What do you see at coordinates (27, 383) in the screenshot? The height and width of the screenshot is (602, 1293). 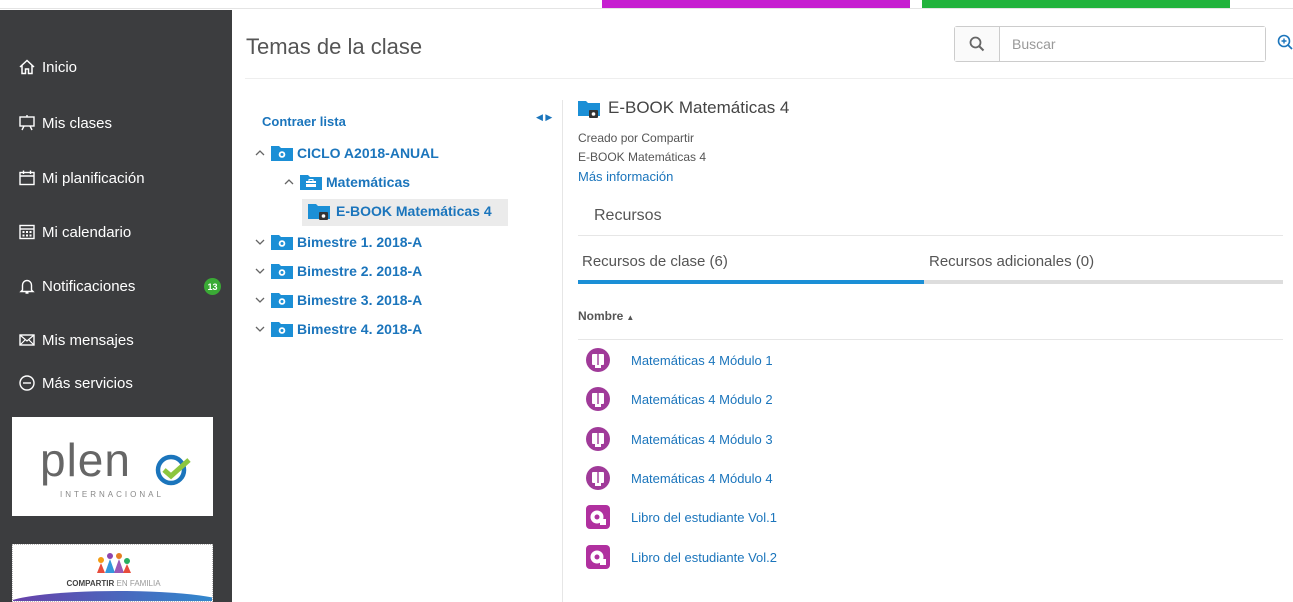 I see `minus-circle-icon` at bounding box center [27, 383].